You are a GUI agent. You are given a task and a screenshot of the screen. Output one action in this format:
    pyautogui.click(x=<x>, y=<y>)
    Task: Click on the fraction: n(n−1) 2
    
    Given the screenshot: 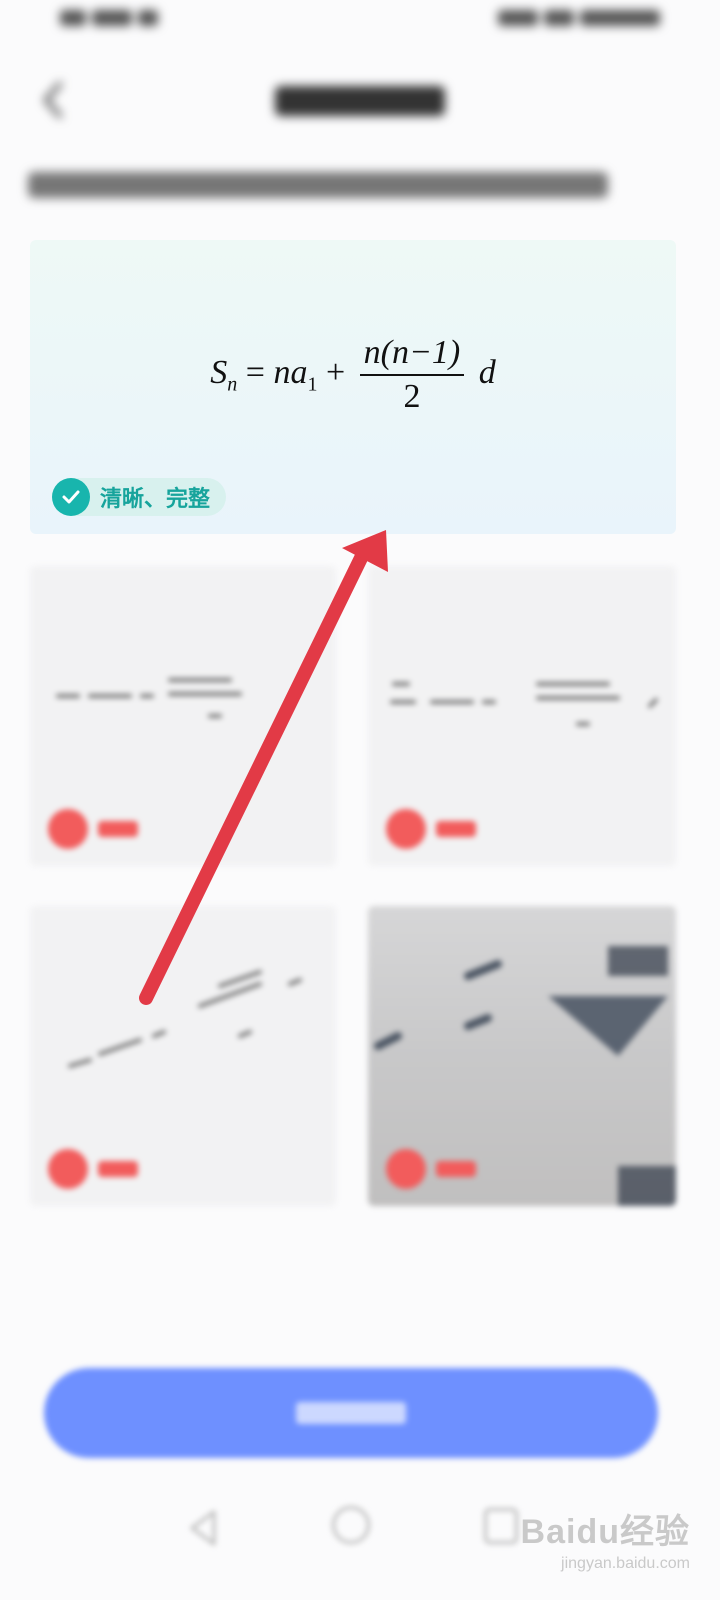 What is the action you would take?
    pyautogui.click(x=412, y=375)
    